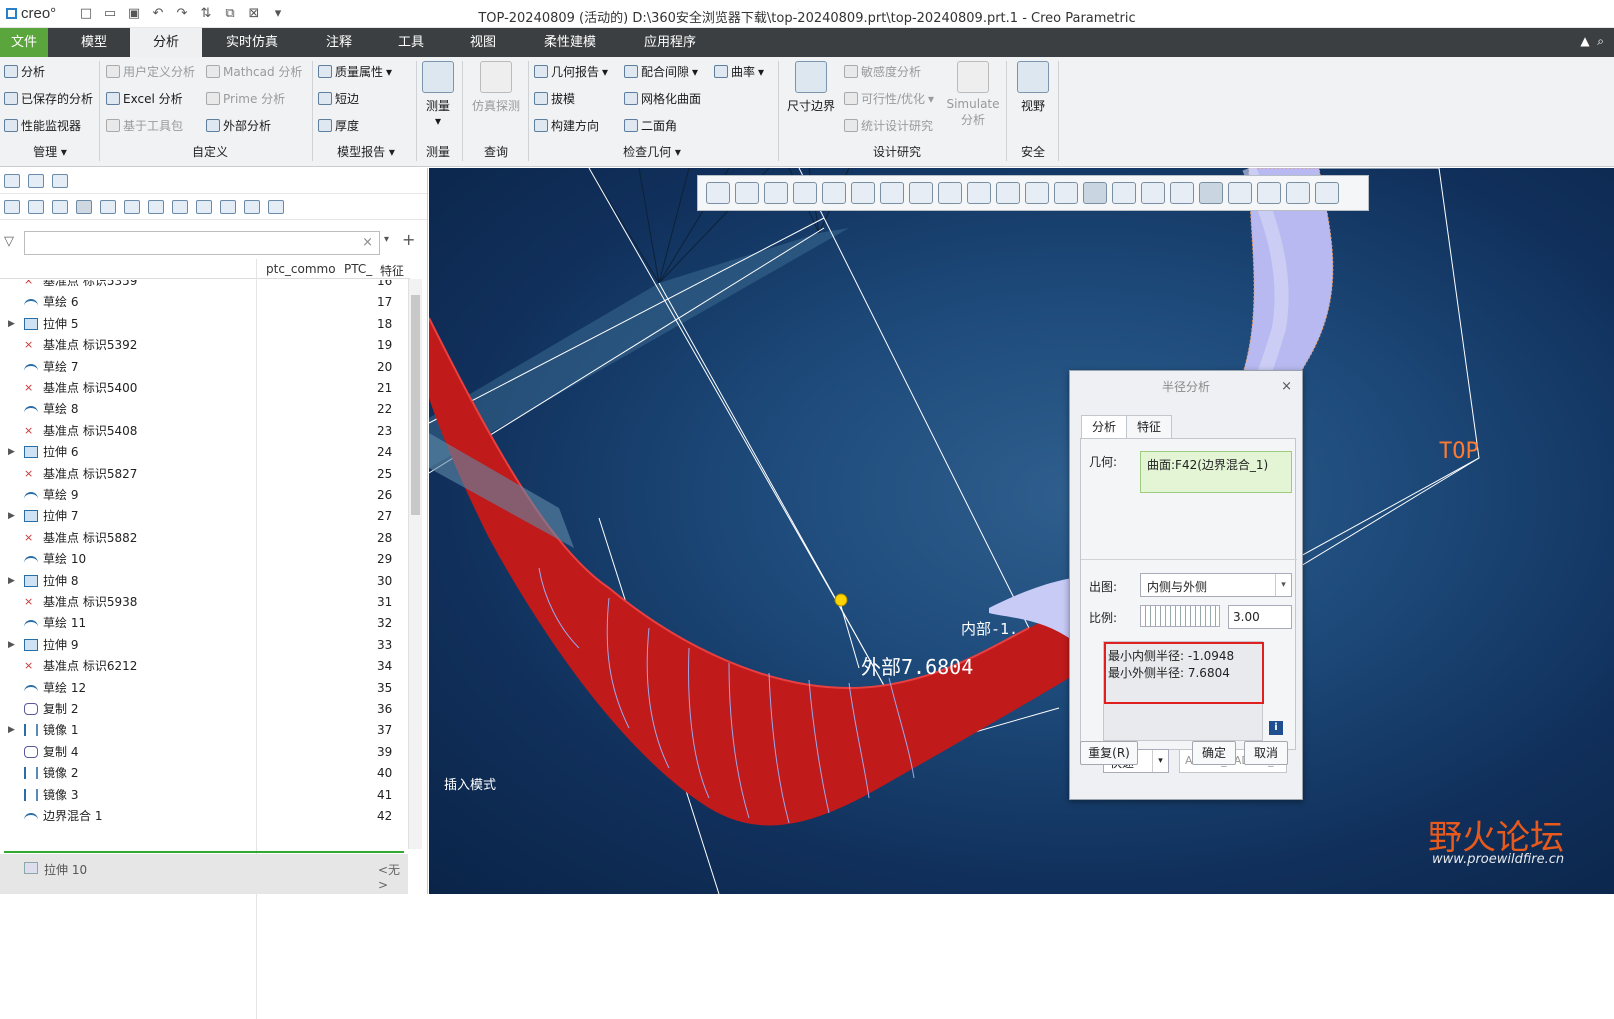 The width and height of the screenshot is (1614, 1019). I want to click on thickness-button: 厚度, so click(338, 125).